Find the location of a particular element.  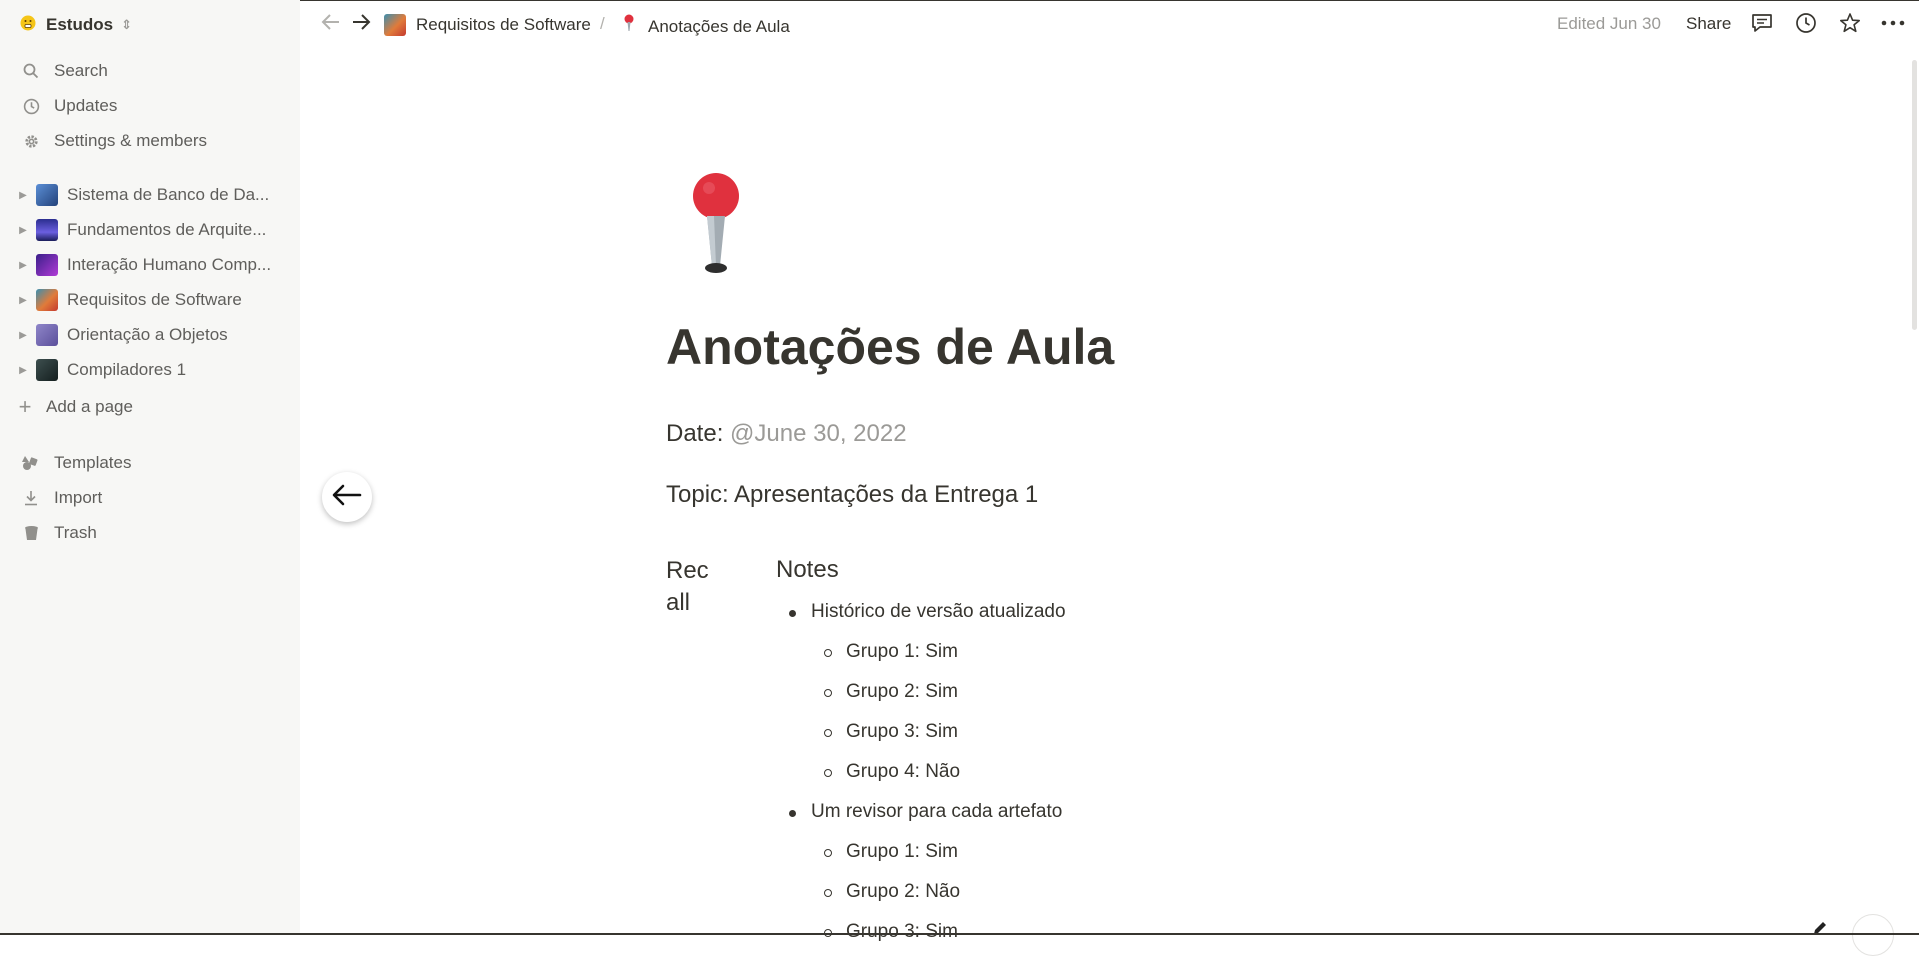

sidebar-templates: Templates is located at coordinates (75, 463).